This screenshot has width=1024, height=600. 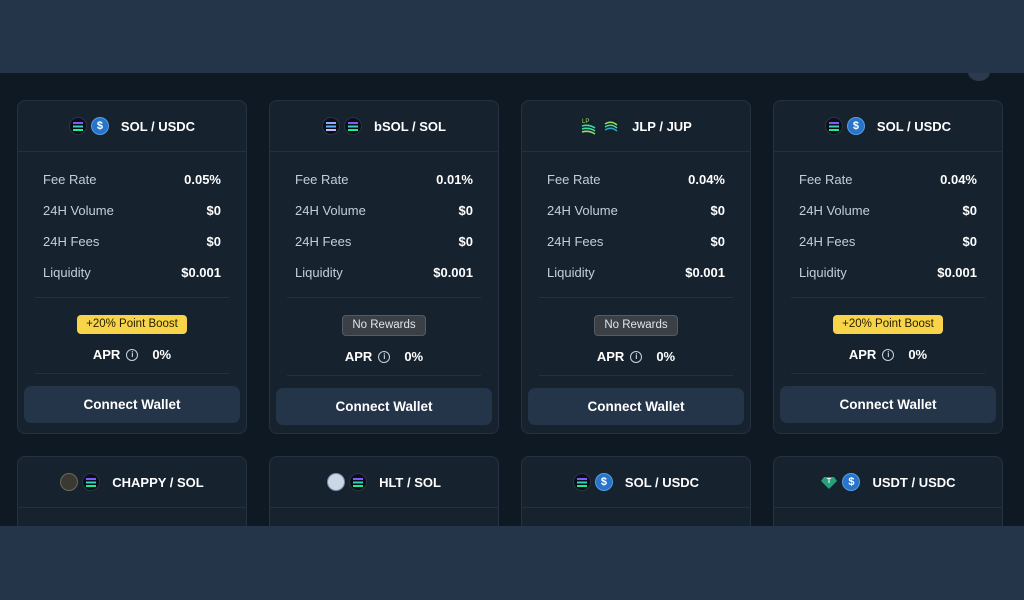 I want to click on pair-title: USDT / USDC, so click(x=914, y=482).